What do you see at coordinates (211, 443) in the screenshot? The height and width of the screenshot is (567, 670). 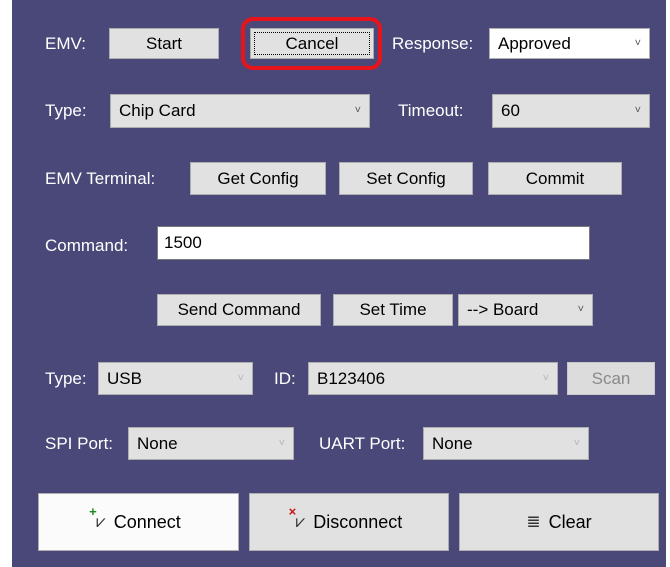 I see `spi-port-select: None ˅` at bounding box center [211, 443].